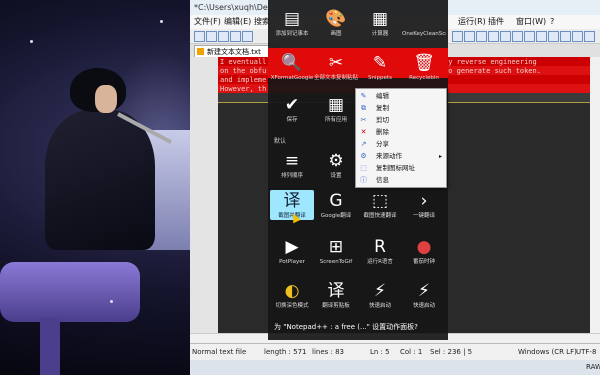 The image size is (600, 375). Describe the element at coordinates (505, 36) in the screenshot. I see `show-all-chars-icon` at that location.